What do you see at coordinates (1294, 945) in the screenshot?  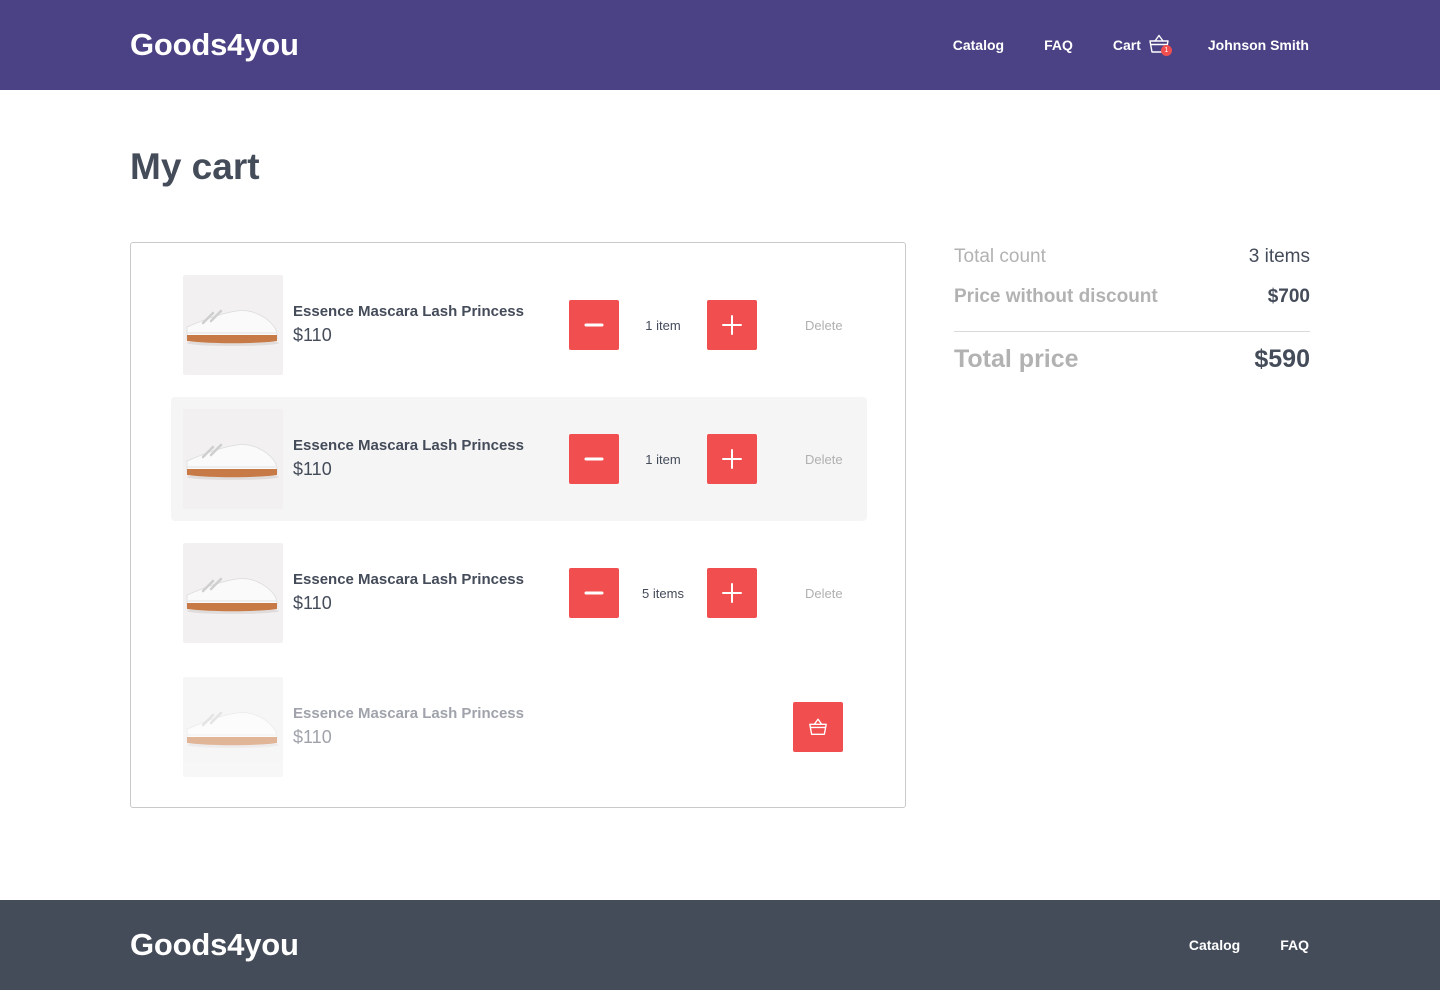 I see `footer-faq-link: FAQ` at bounding box center [1294, 945].